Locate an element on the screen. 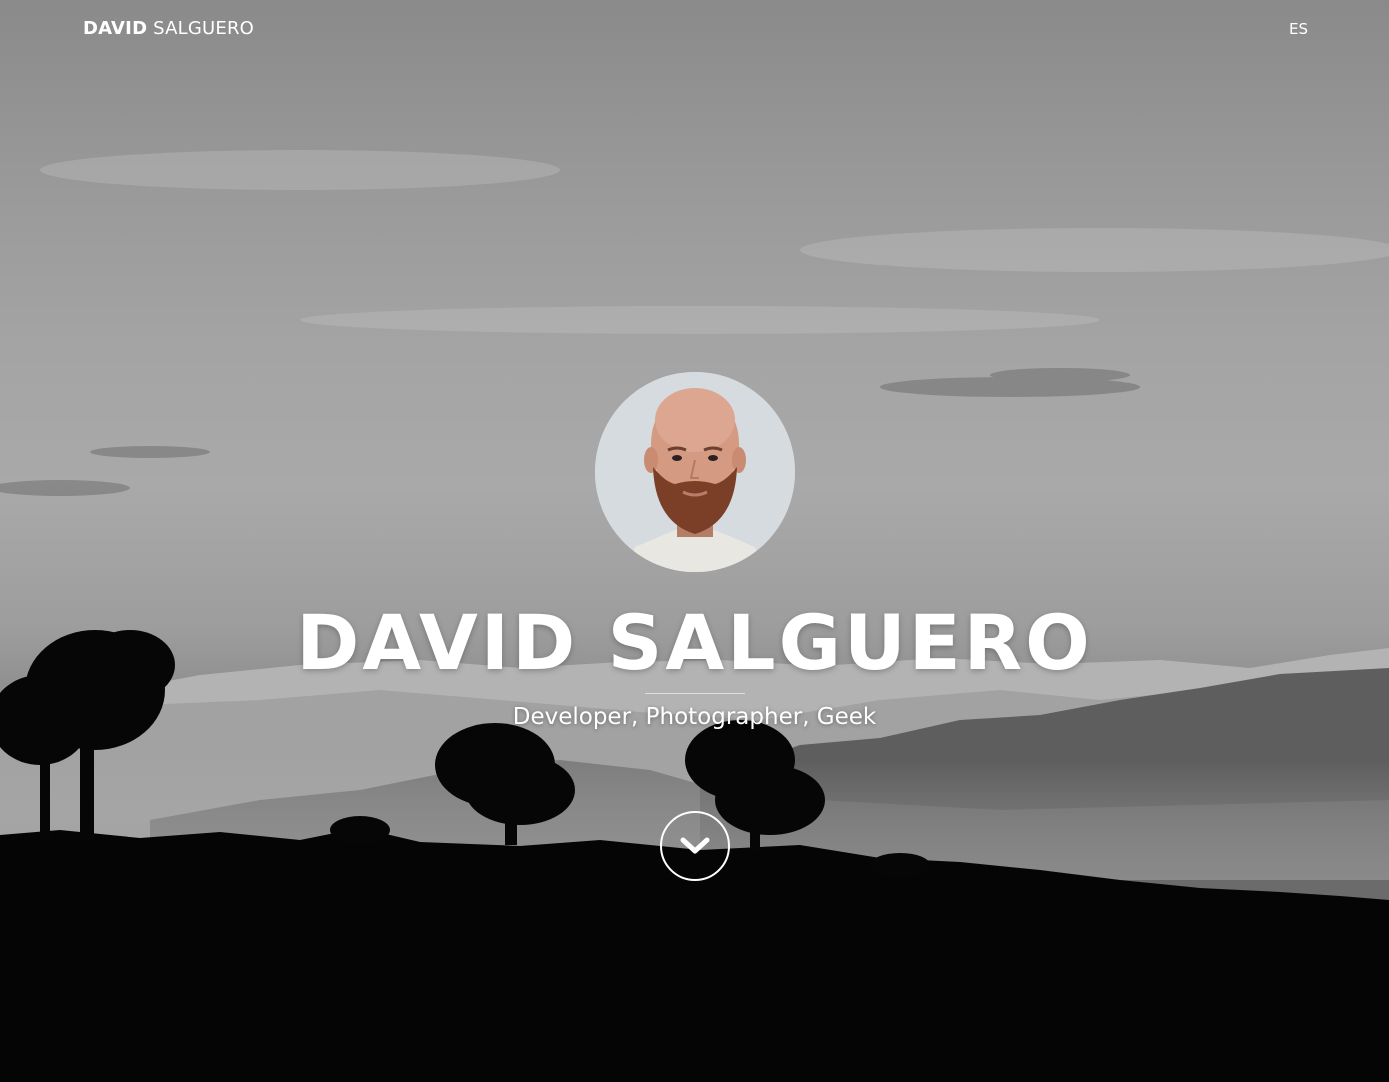  hero-title: DAVID SALGUERO is located at coordinates (694, 642).